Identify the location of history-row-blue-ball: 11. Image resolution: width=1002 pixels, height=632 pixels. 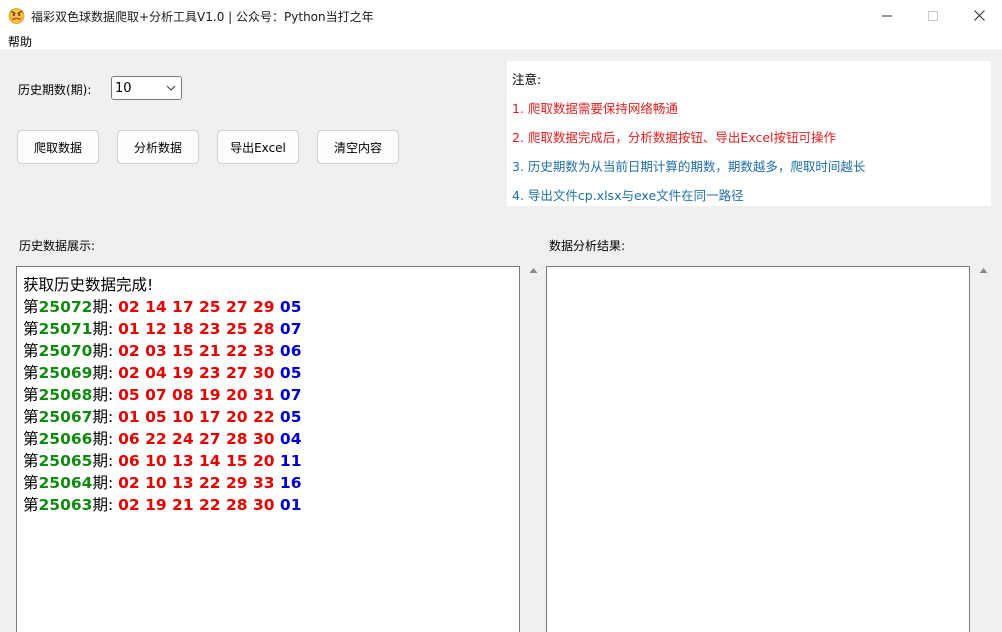
(290, 461).